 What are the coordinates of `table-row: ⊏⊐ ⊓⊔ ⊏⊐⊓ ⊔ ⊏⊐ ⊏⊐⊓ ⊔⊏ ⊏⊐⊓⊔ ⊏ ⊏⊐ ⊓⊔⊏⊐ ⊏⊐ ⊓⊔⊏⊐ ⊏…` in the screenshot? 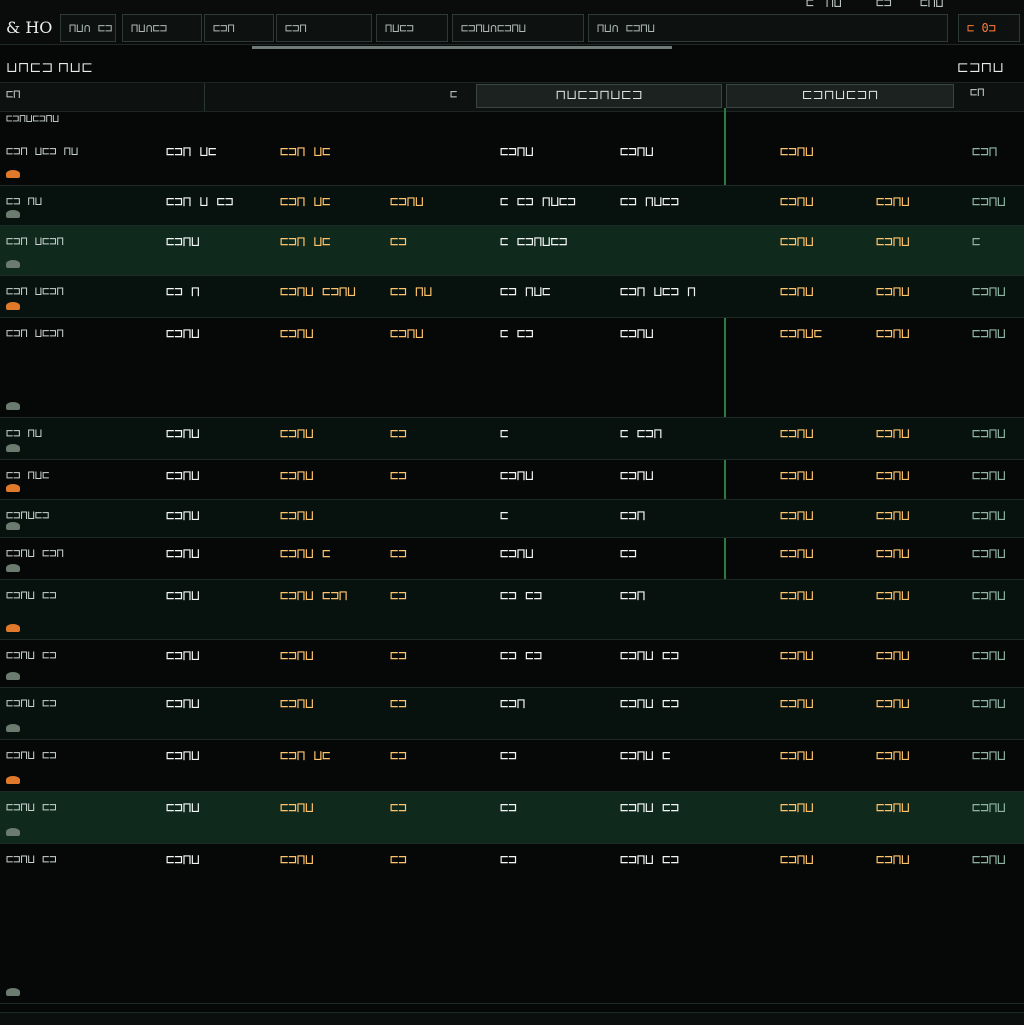 It's located at (512, 206).